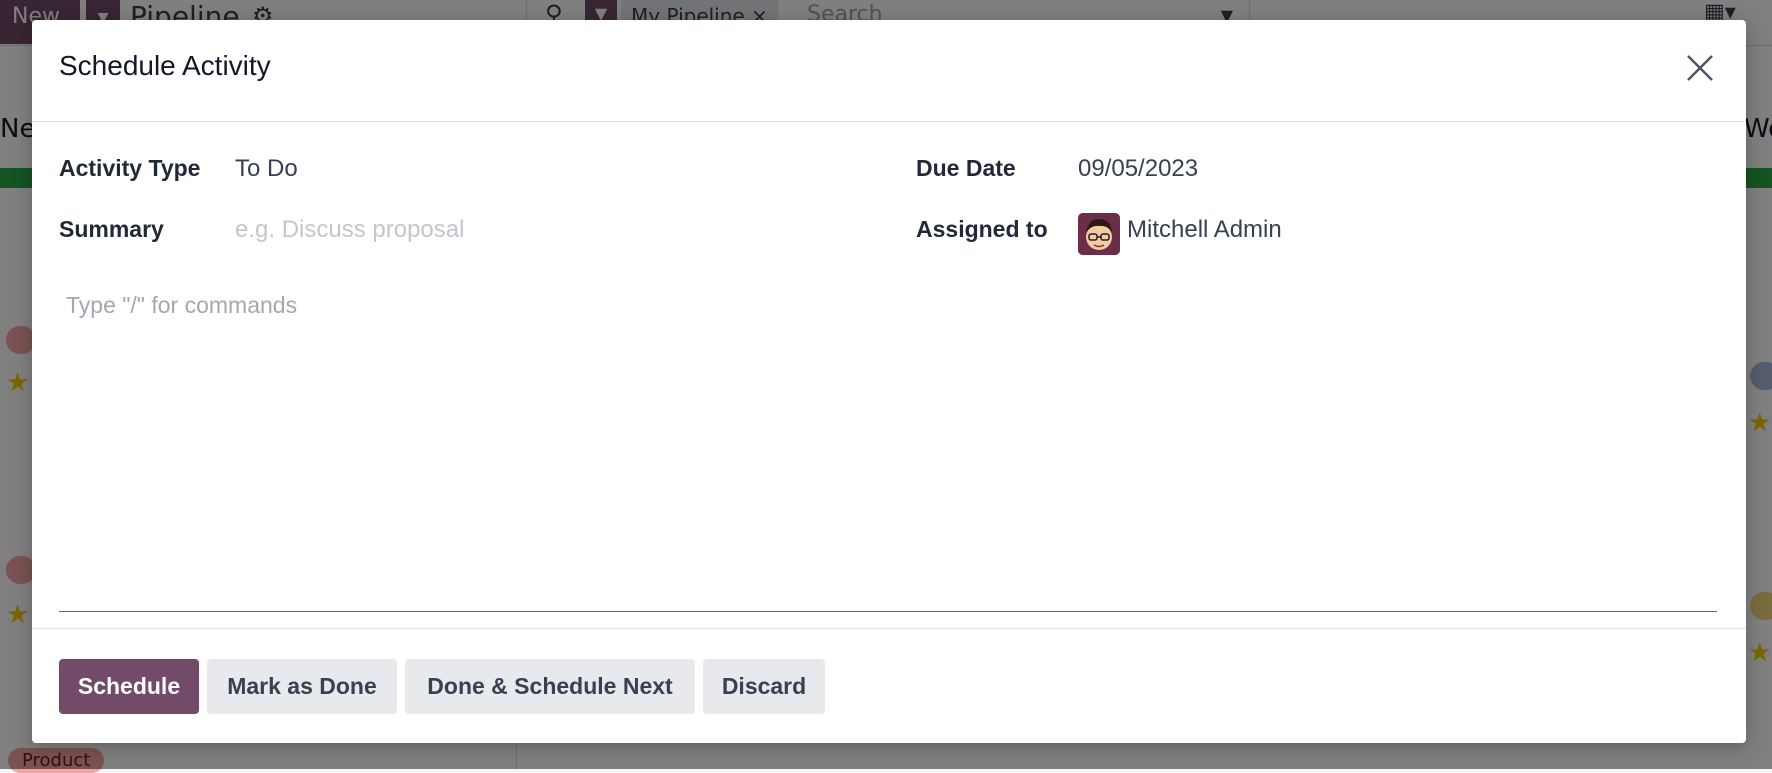 The height and width of the screenshot is (773, 1772). Describe the element at coordinates (165, 65) in the screenshot. I see `dialog-title: Schedule Activity` at that location.